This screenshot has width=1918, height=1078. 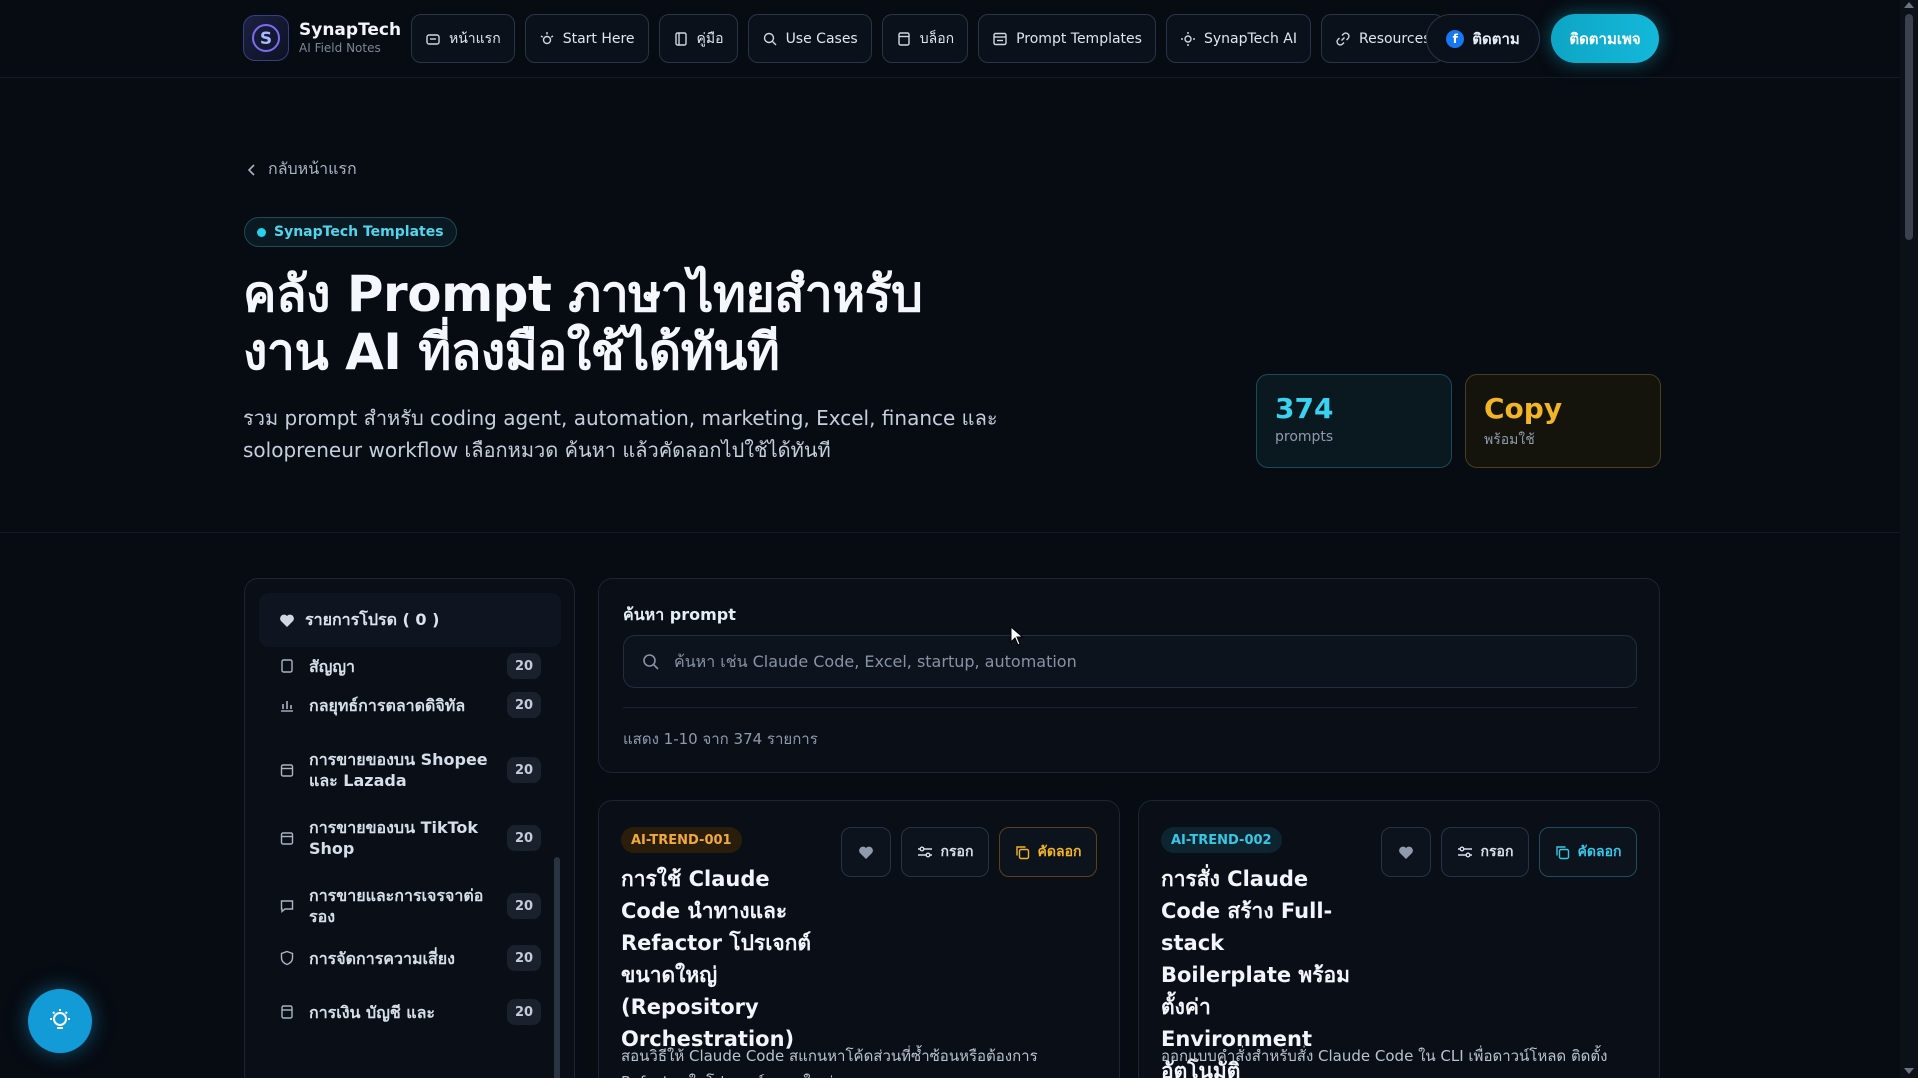 I want to click on document-icon, so click(x=904, y=38).